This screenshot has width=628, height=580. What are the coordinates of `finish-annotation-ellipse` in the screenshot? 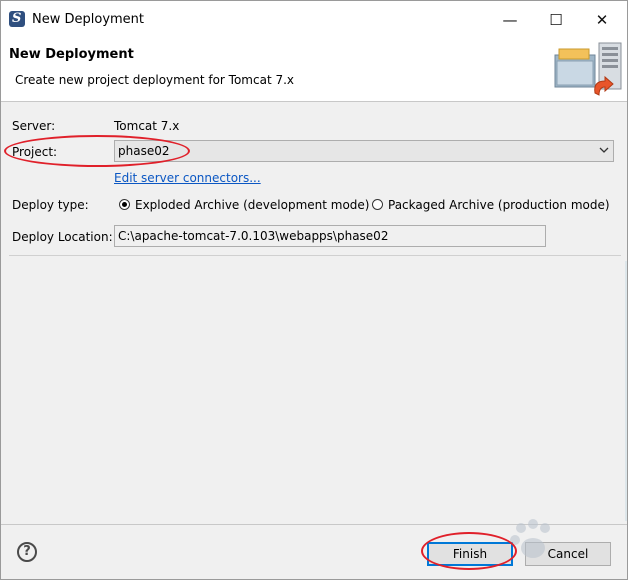 It's located at (469, 551).